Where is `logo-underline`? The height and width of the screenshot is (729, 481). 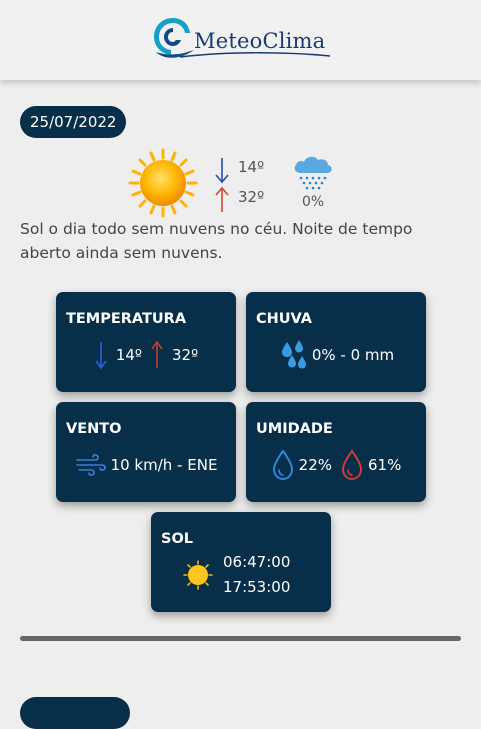 logo-underline is located at coordinates (255, 55).